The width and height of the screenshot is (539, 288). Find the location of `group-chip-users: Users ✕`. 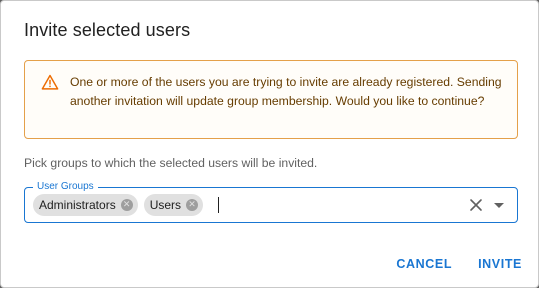

group-chip-users: Users ✕ is located at coordinates (173, 205).